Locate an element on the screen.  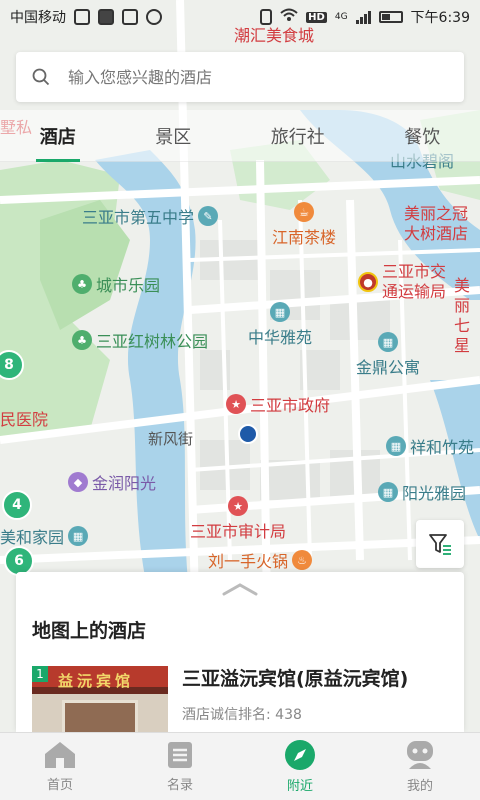
poi: 美丽之冠大树酒店 is located at coordinates (442, 224).